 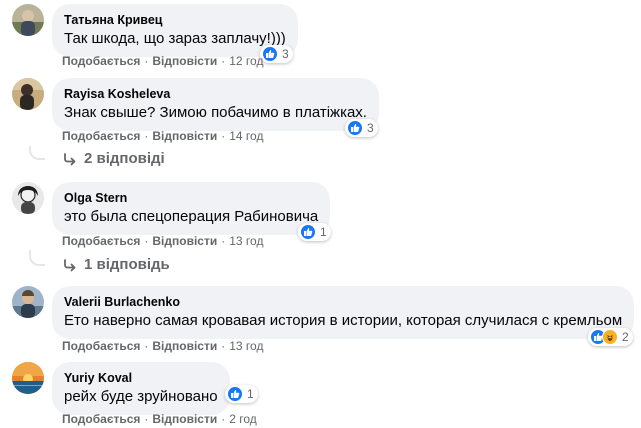 I want to click on comment-timestamp: 14 год, so click(x=246, y=136).